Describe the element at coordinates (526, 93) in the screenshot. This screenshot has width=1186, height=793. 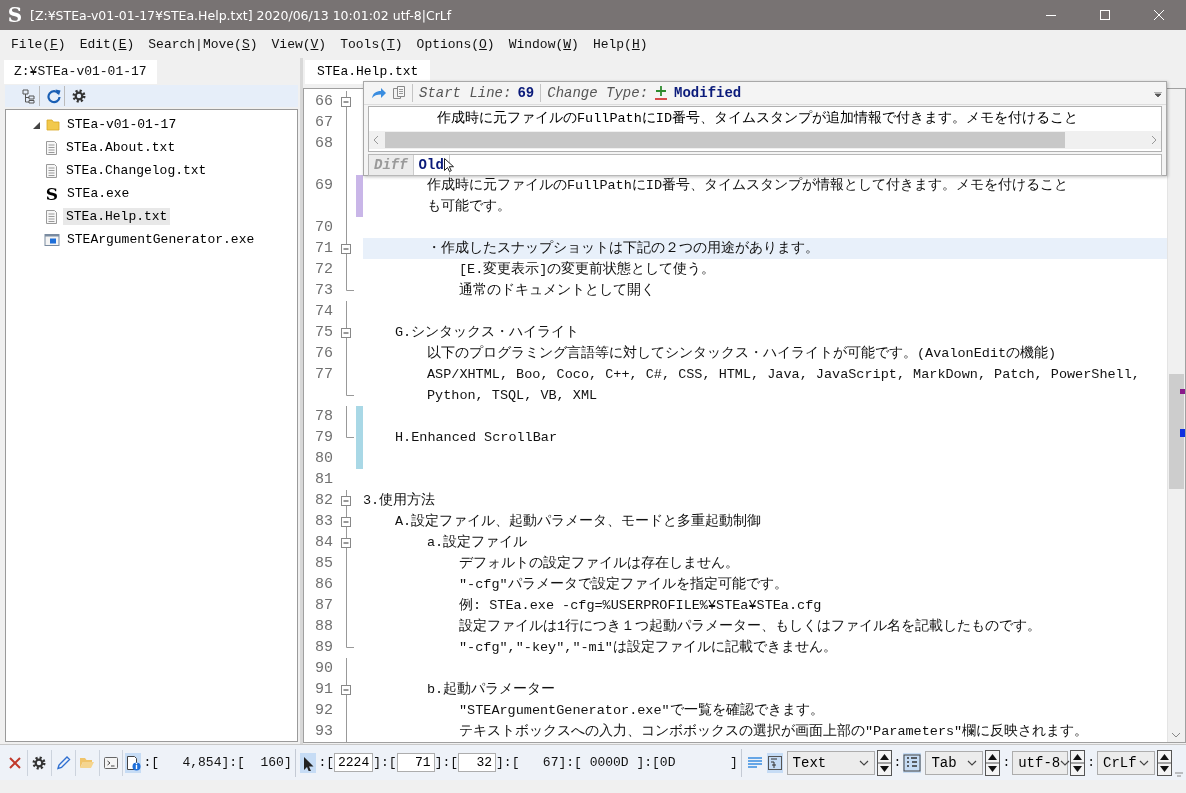
I see `start-line-value: 69` at that location.